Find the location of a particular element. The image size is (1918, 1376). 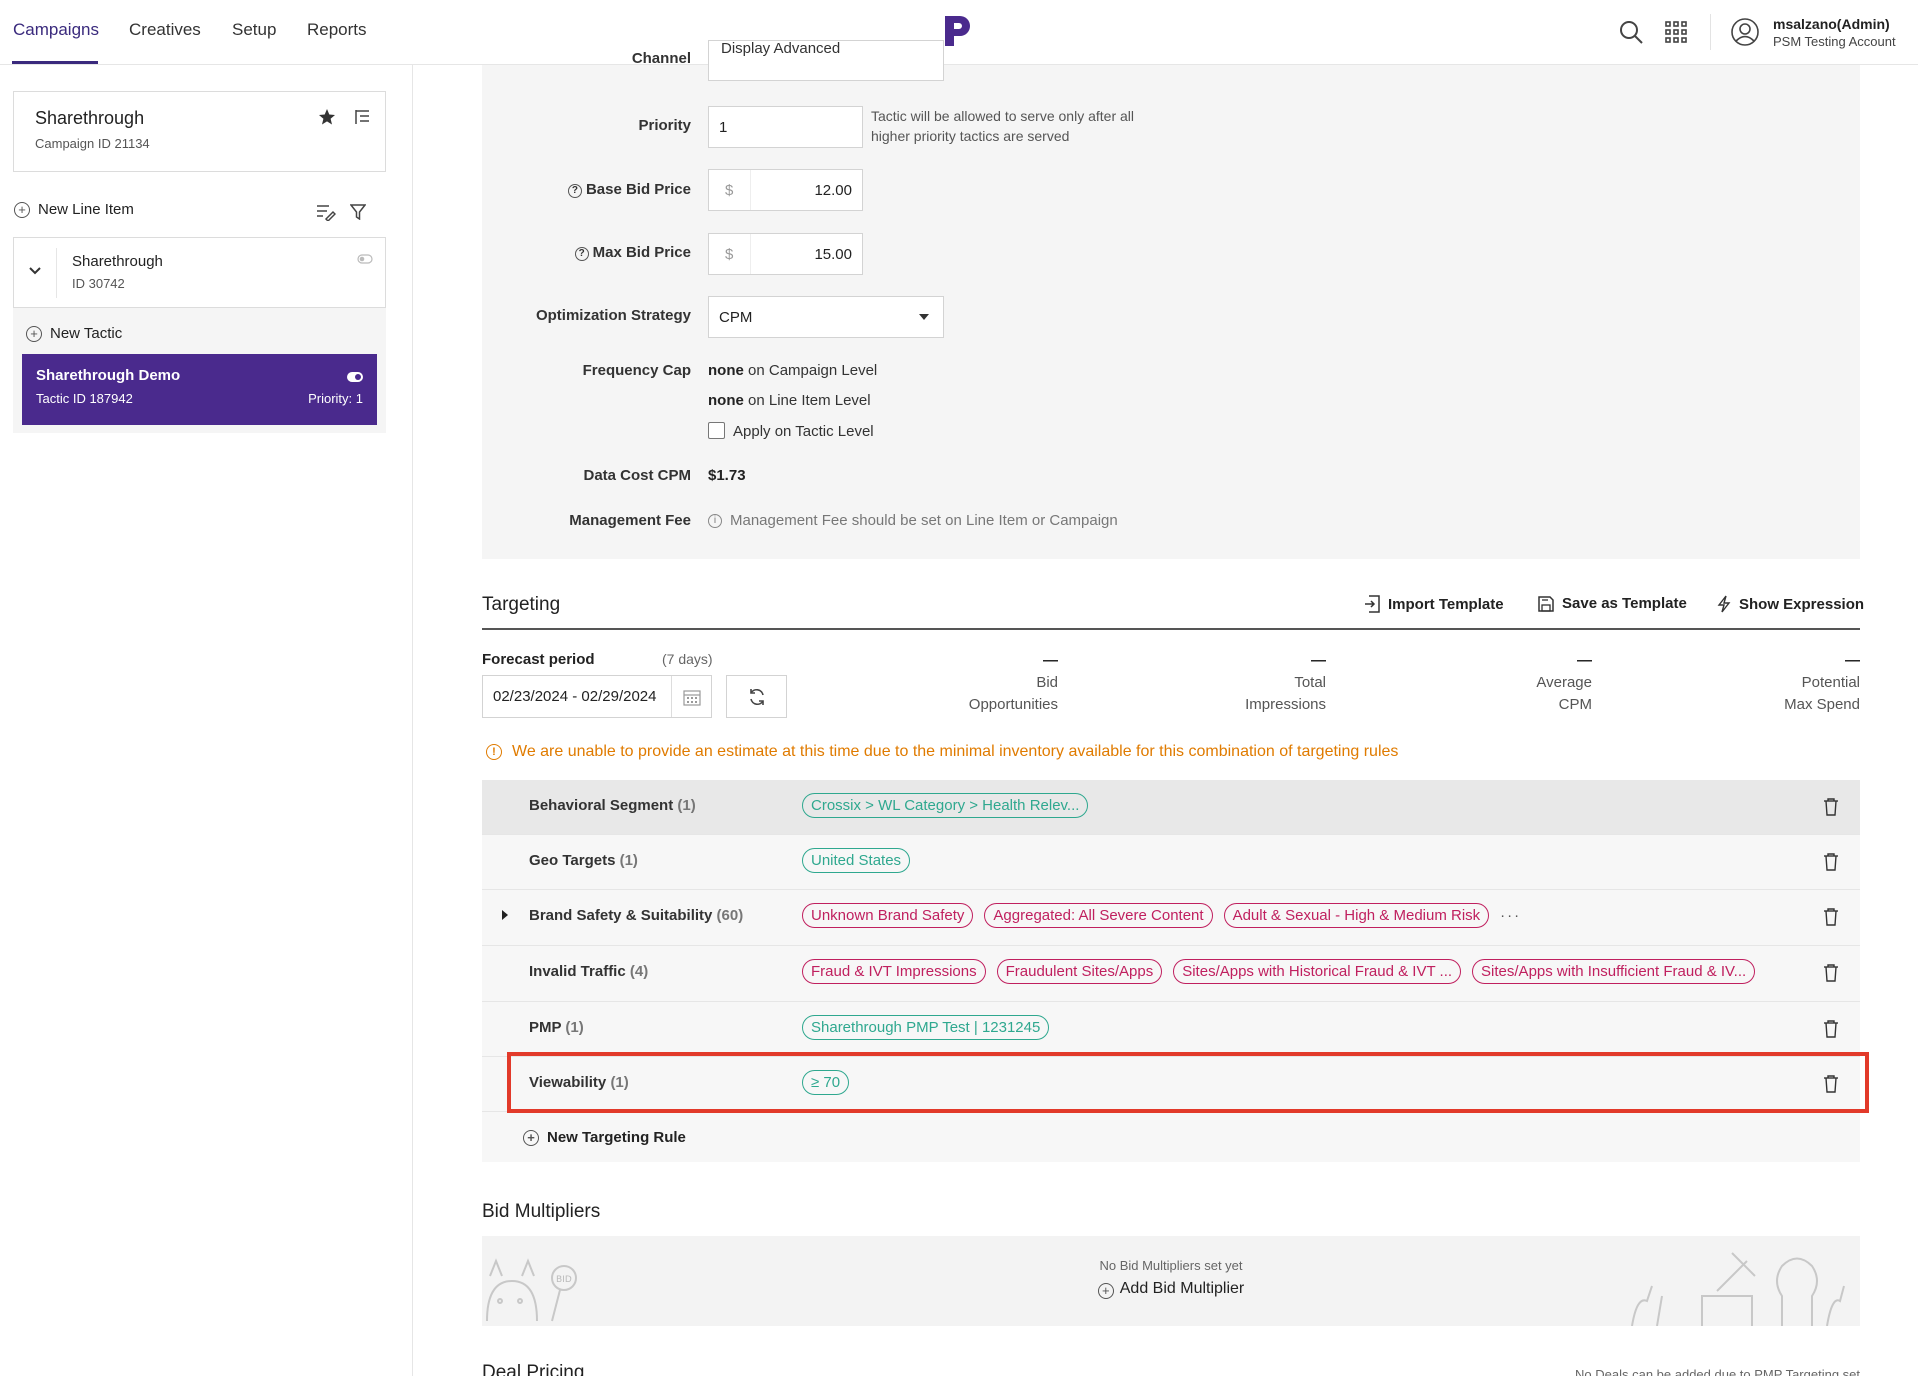

new-line-item-button: + New Line Item is located at coordinates (74, 209).